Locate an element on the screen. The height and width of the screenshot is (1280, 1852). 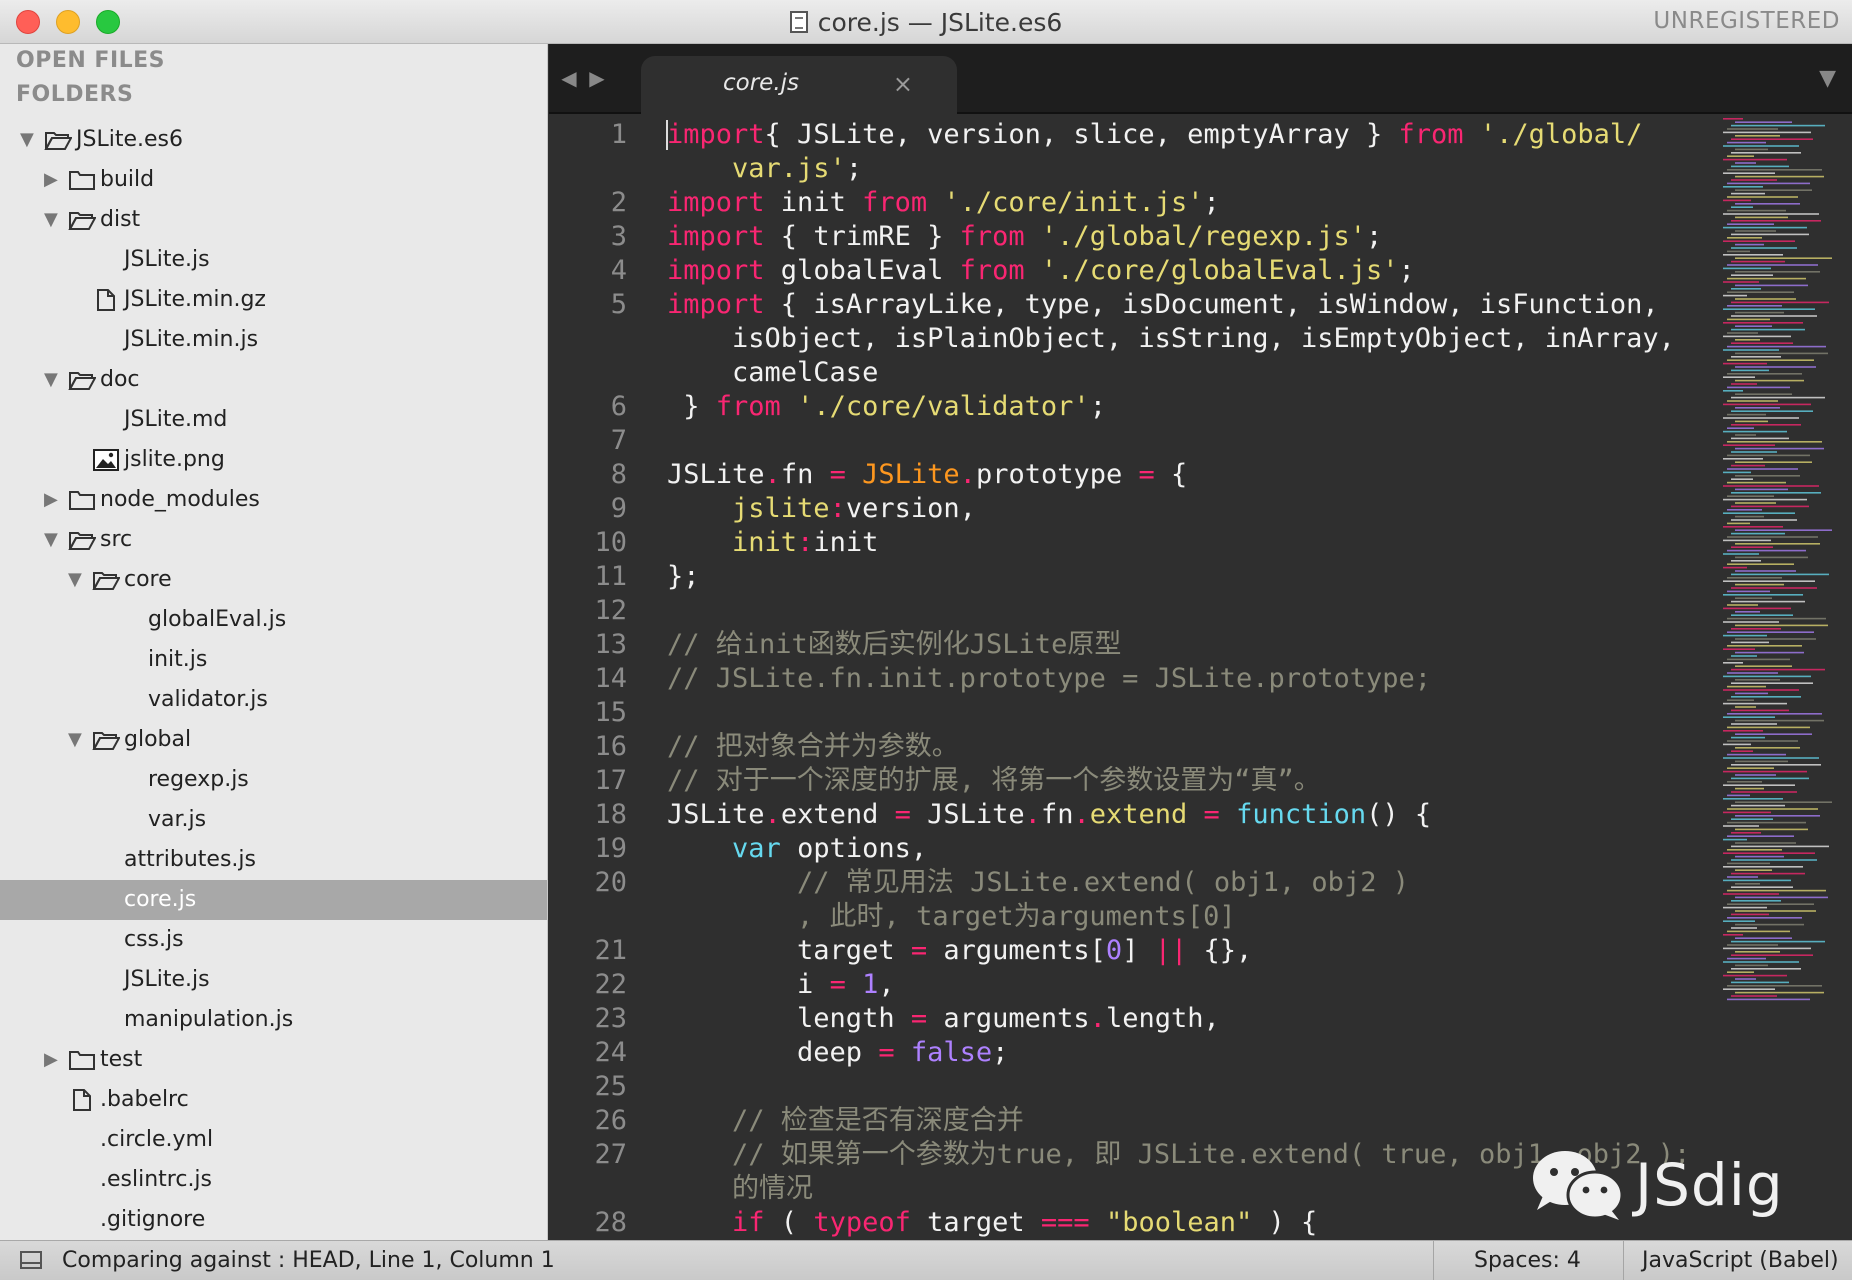
file-row: regexp.js is located at coordinates (273, 780).